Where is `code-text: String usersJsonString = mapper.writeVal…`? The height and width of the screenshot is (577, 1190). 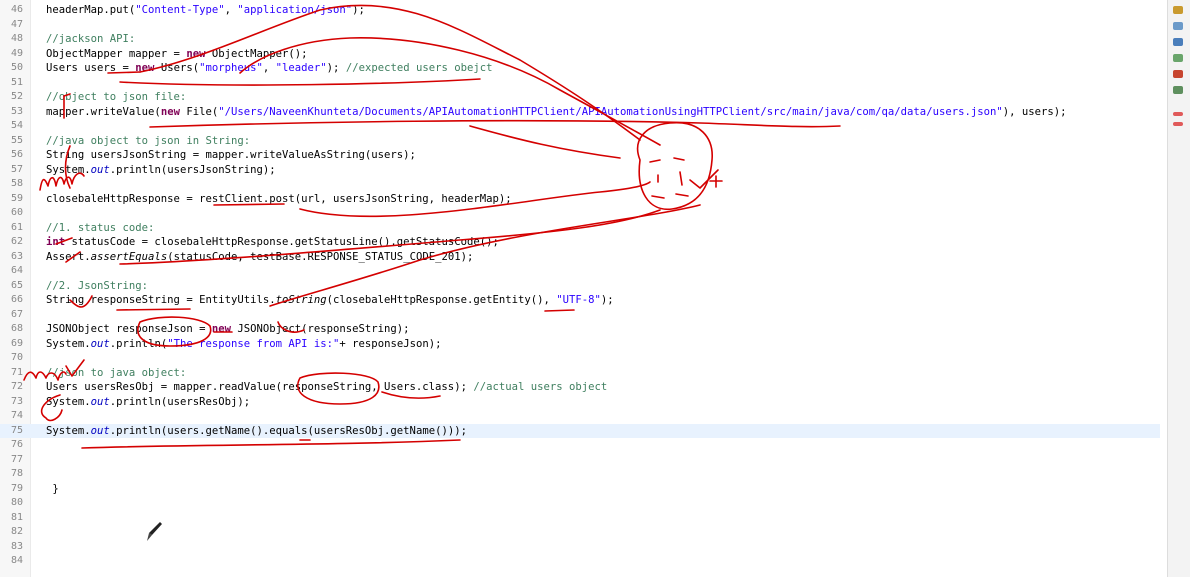
code-text: String usersJsonString = mapper.writeVal… is located at coordinates (231, 155).